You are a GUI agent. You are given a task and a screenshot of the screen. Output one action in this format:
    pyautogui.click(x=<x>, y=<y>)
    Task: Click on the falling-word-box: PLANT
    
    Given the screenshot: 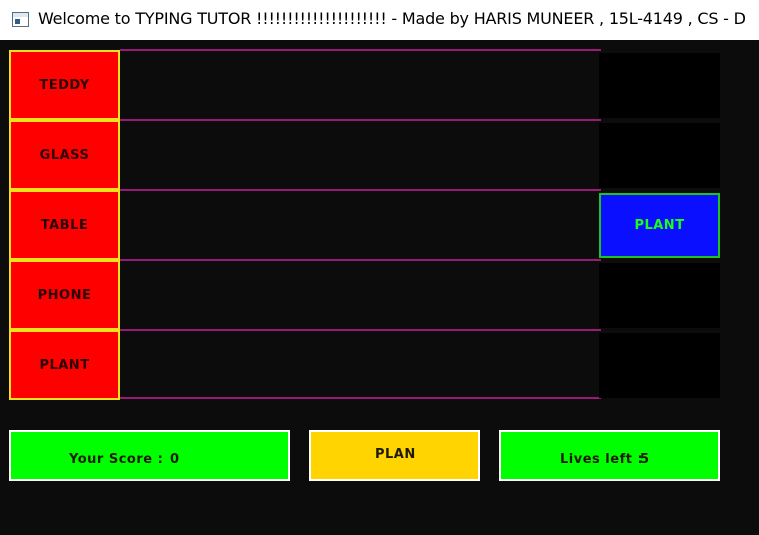 What is the action you would take?
    pyautogui.click(x=659, y=225)
    